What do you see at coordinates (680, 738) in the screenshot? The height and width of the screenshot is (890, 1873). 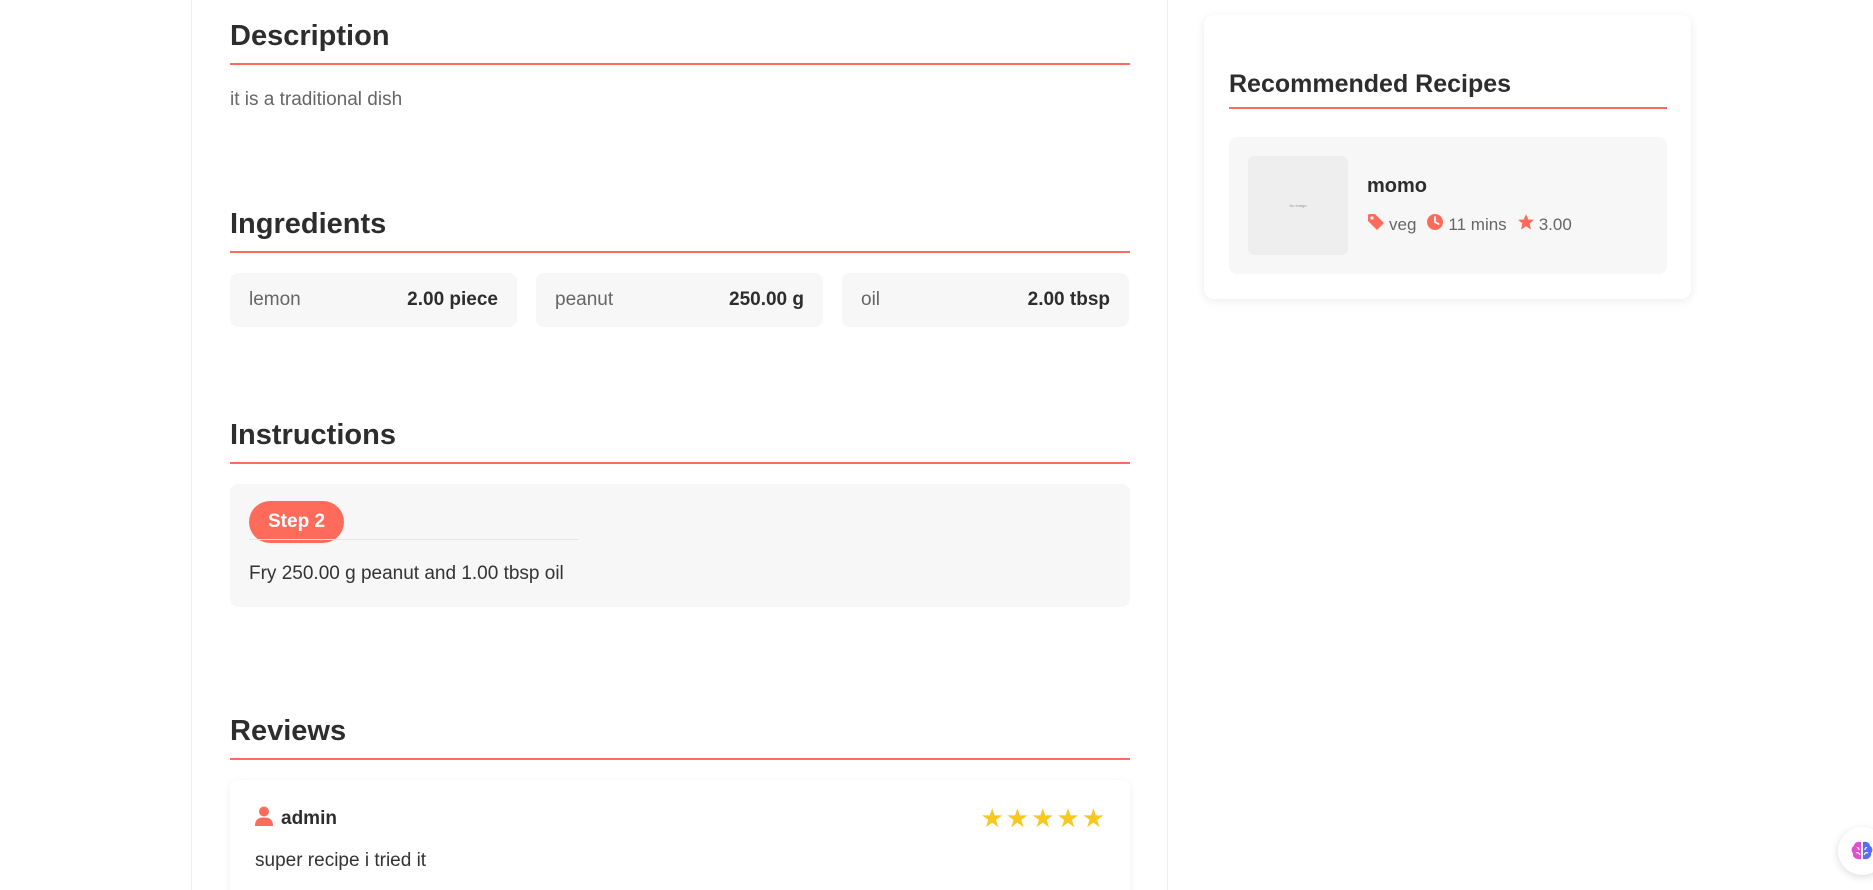 I see `reviews-heading: Reviews` at bounding box center [680, 738].